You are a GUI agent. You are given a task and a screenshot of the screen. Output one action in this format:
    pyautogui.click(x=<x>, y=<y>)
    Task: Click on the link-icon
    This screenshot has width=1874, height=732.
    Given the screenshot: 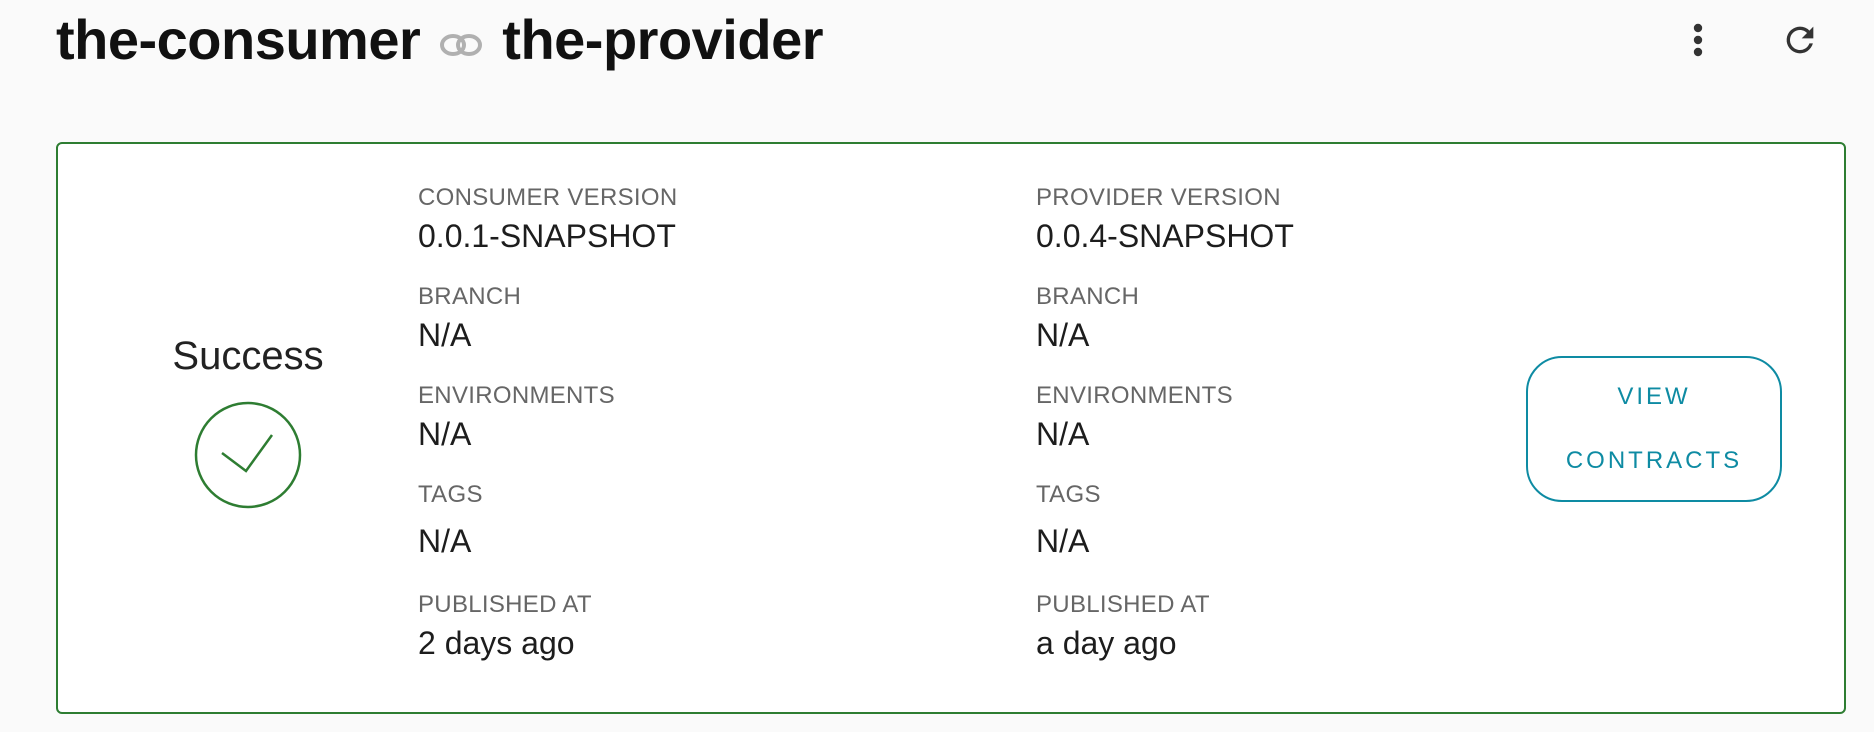 What is the action you would take?
    pyautogui.click(x=461, y=45)
    